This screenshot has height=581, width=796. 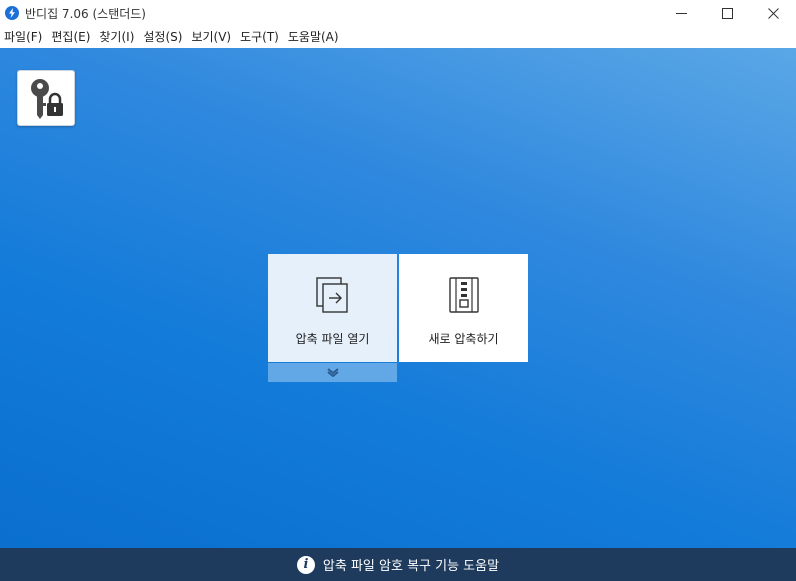 I want to click on title-bar: 반디집 7.06 (스탠더드), so click(x=398, y=13).